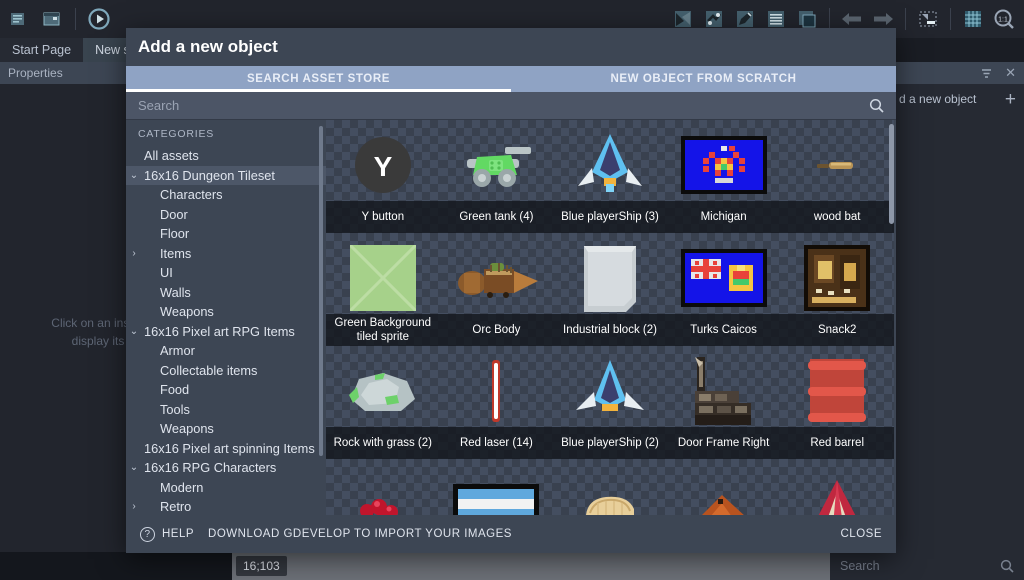 The height and width of the screenshot is (580, 1024). I want to click on asset-name: Orc Body, so click(496, 330).